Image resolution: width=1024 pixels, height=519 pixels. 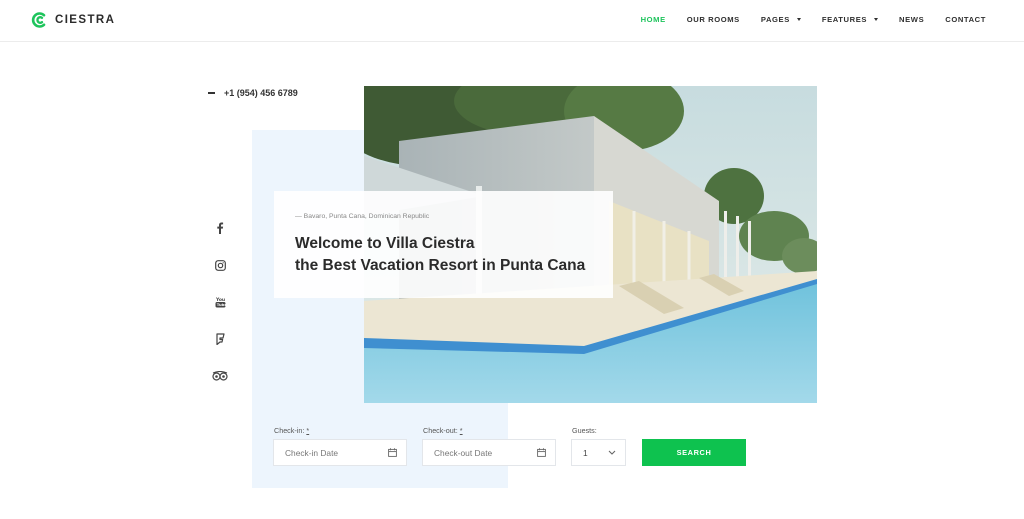 I want to click on phone-number: +1 (954) 456 6789, so click(x=253, y=93).